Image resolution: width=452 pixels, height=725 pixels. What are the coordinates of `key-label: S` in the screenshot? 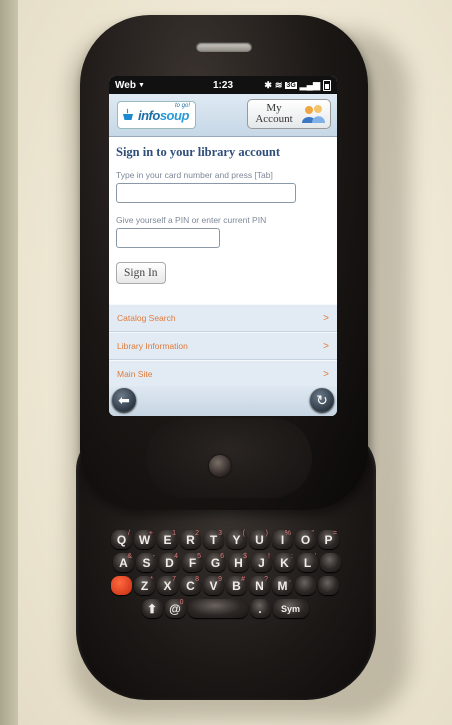 It's located at (146, 562).